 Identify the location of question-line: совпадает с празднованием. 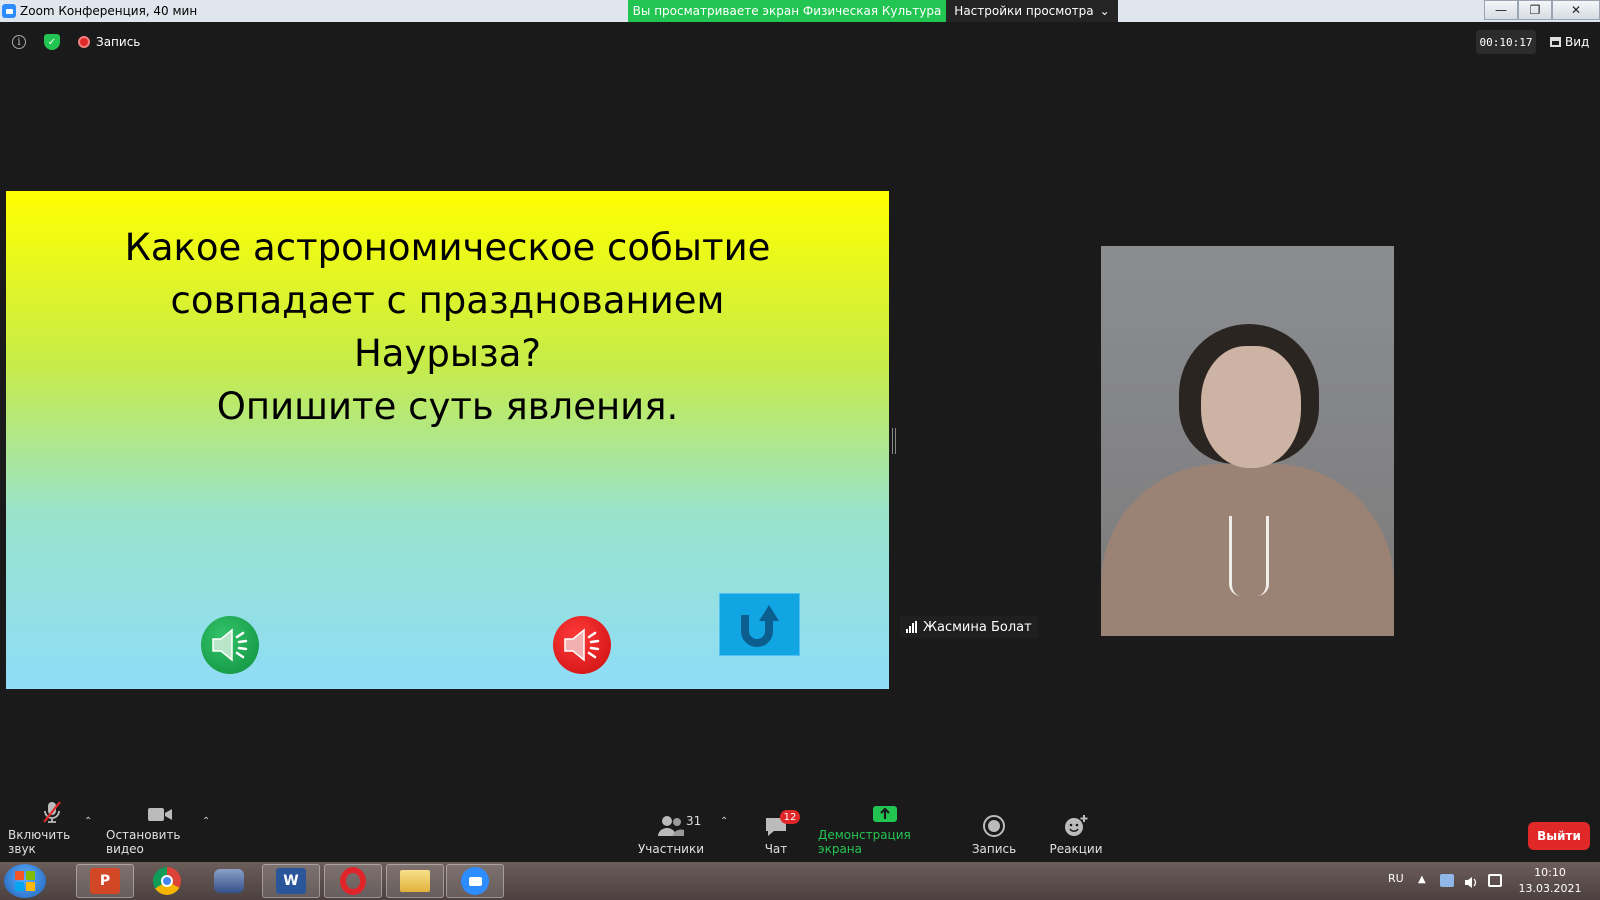
(447, 300).